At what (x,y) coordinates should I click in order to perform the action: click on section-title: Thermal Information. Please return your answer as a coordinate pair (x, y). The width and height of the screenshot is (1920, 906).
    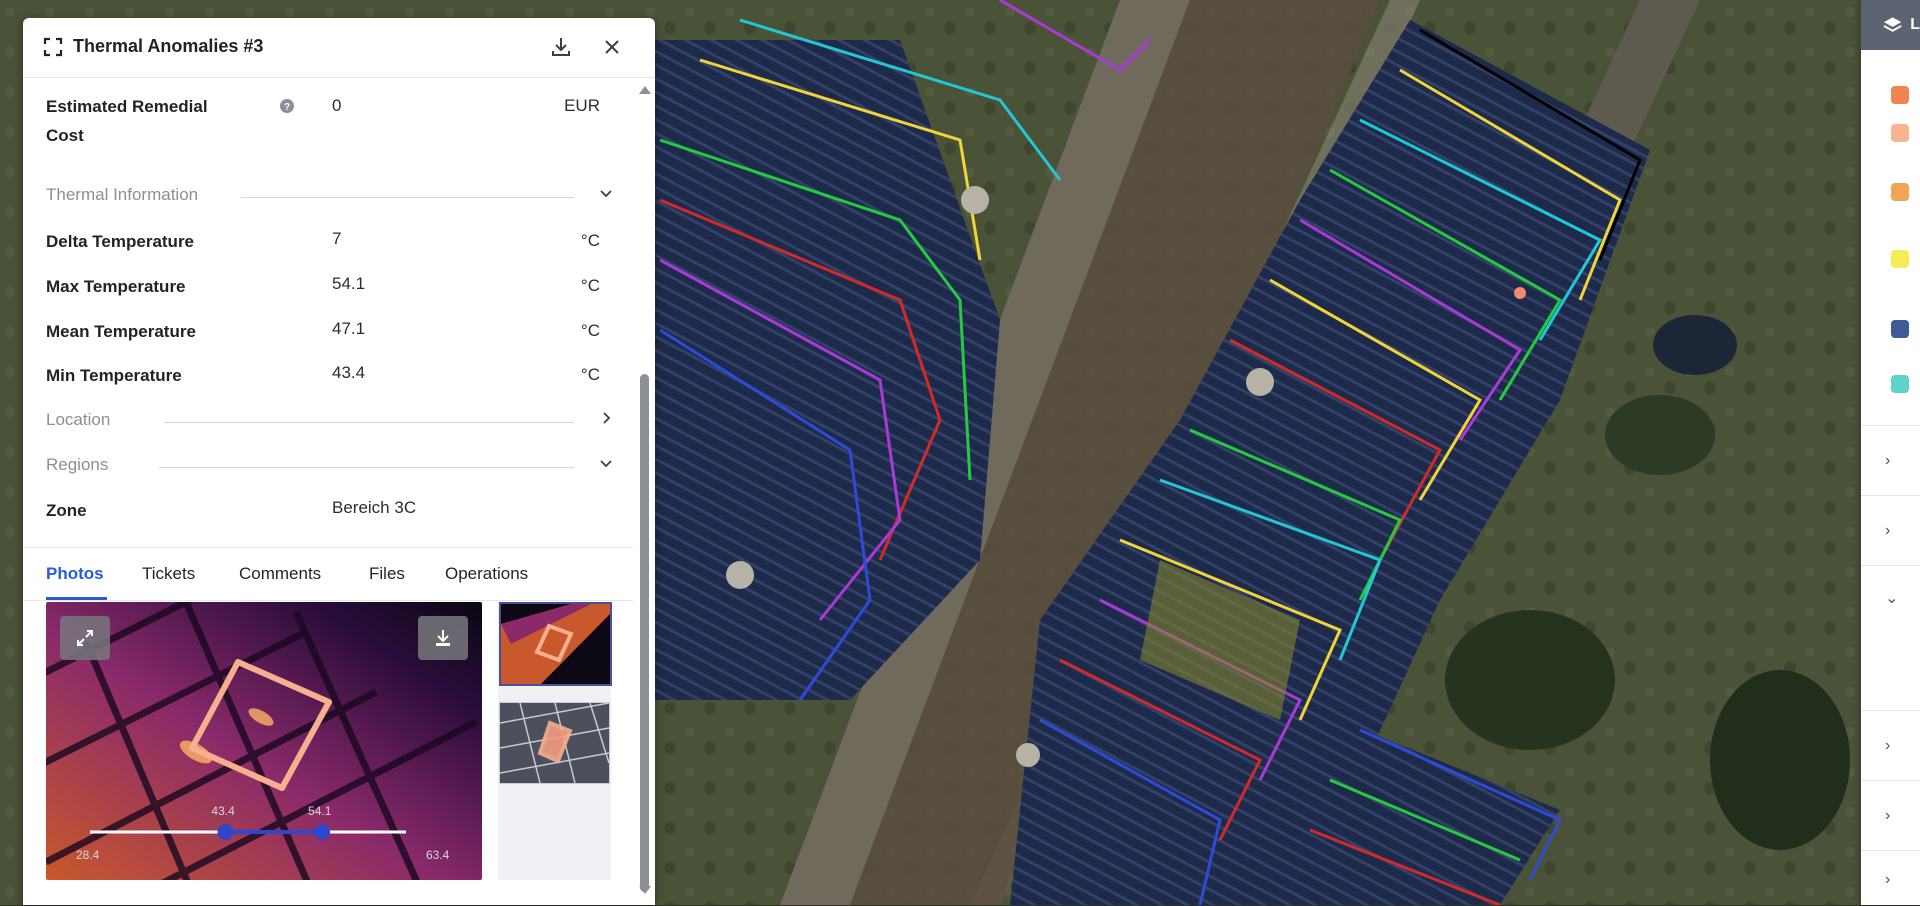
    Looking at the image, I should click on (122, 195).